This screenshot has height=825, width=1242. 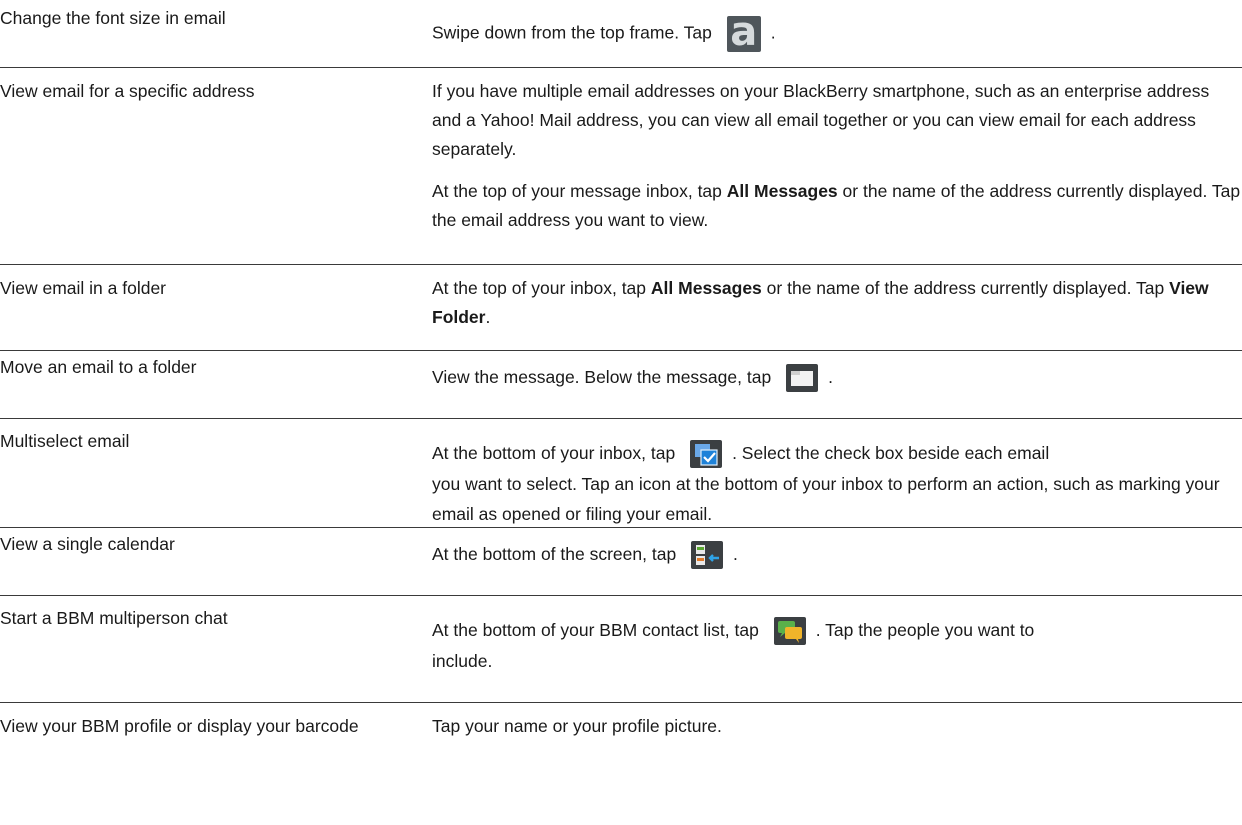 I want to click on task-label: View a single calendar, so click(x=87, y=544).